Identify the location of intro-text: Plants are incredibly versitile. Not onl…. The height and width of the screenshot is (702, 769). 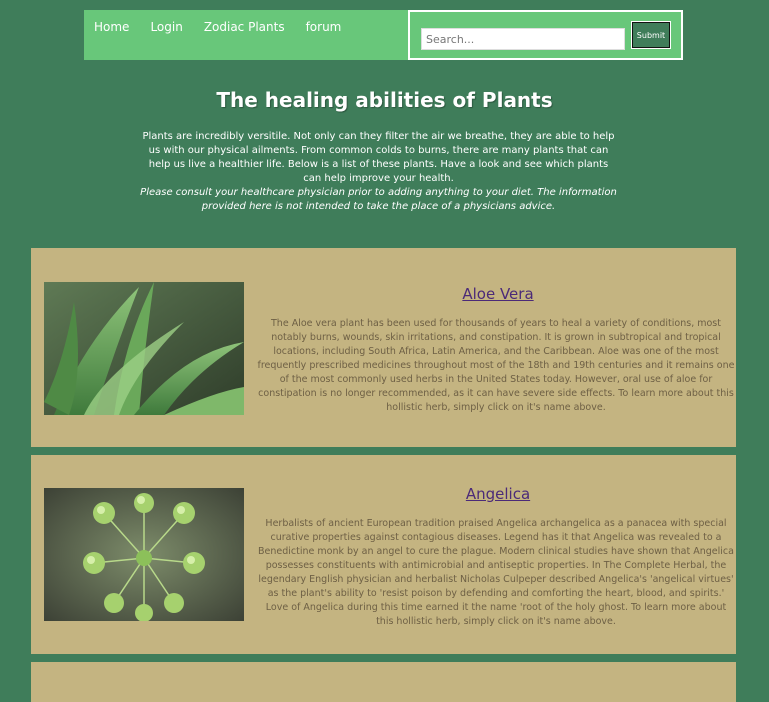
(378, 157).